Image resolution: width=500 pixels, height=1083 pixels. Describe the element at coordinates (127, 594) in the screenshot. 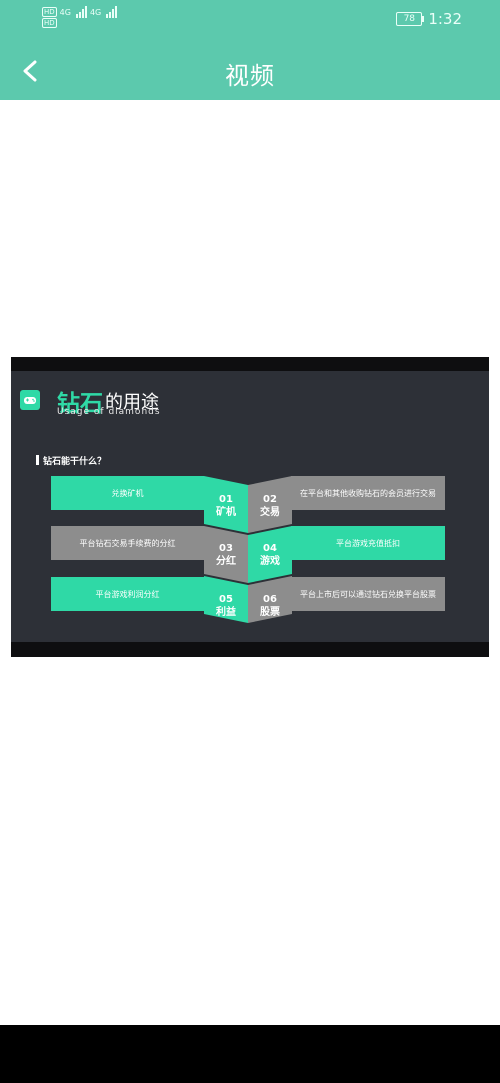

I see `left-item-3: 平台游戏利润分红` at that location.